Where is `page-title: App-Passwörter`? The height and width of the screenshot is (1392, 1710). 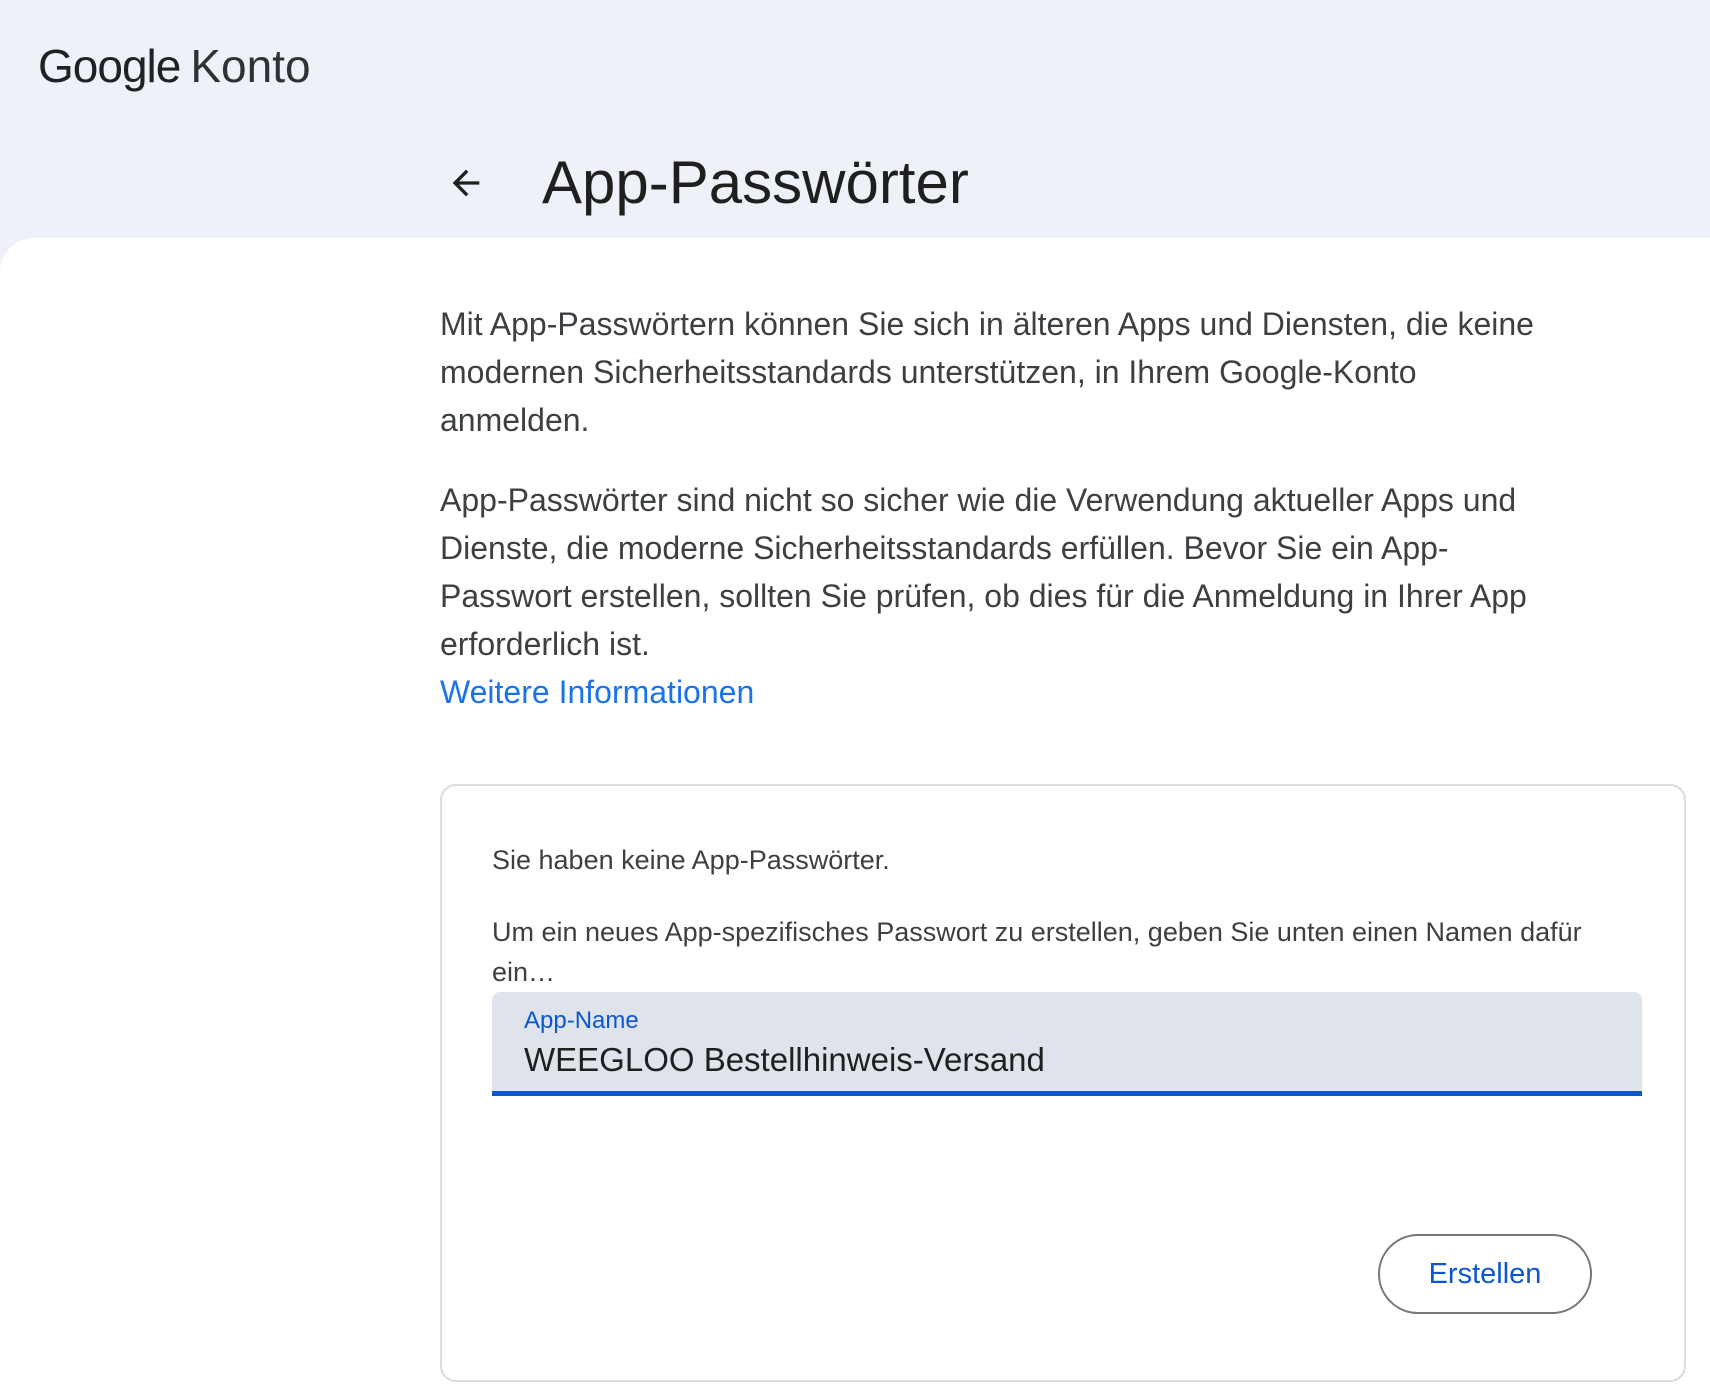 page-title: App-Passwörter is located at coordinates (755, 182).